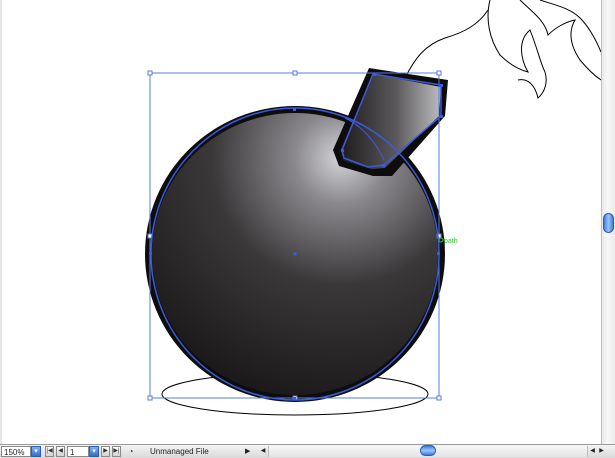  What do you see at coordinates (1, 222) in the screenshot?
I see `canvas-left-edge` at bounding box center [1, 222].